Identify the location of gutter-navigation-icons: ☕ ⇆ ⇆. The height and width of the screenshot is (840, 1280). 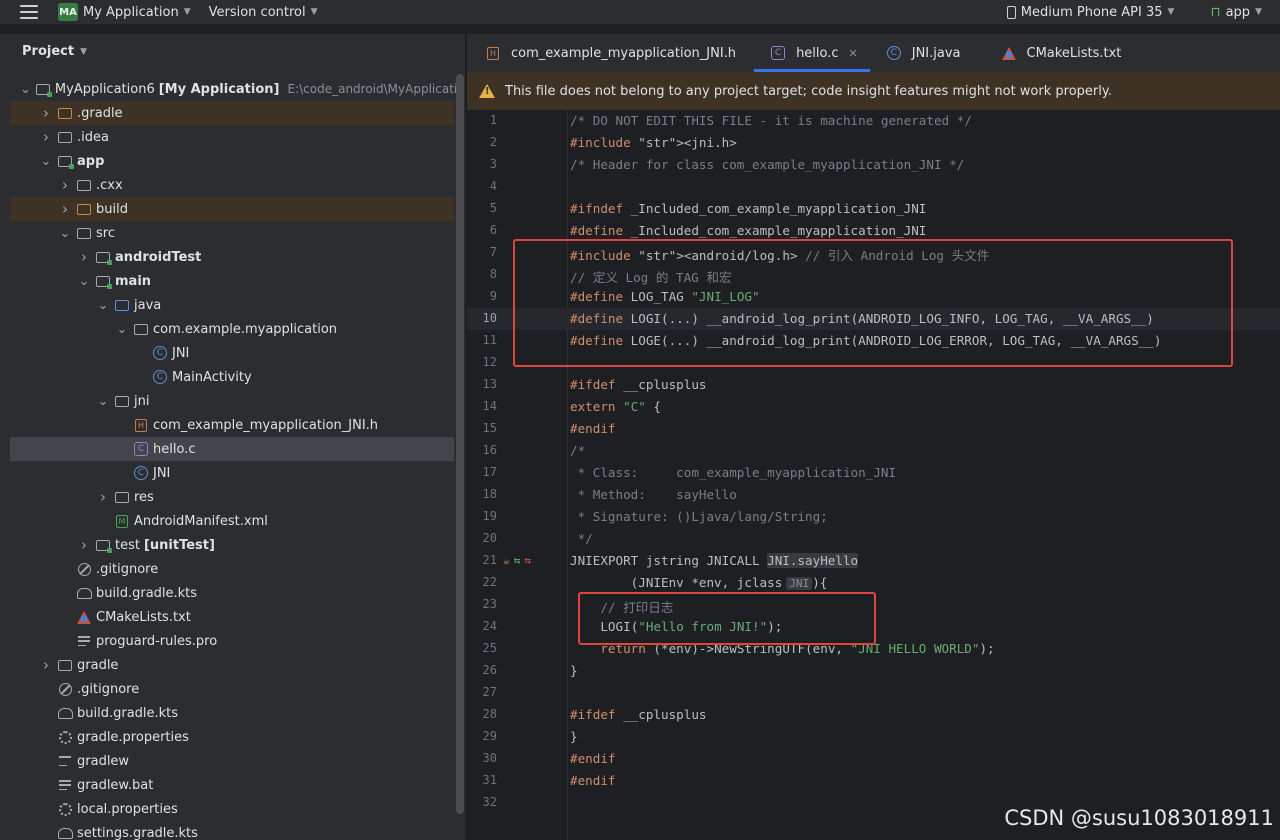
(517, 560).